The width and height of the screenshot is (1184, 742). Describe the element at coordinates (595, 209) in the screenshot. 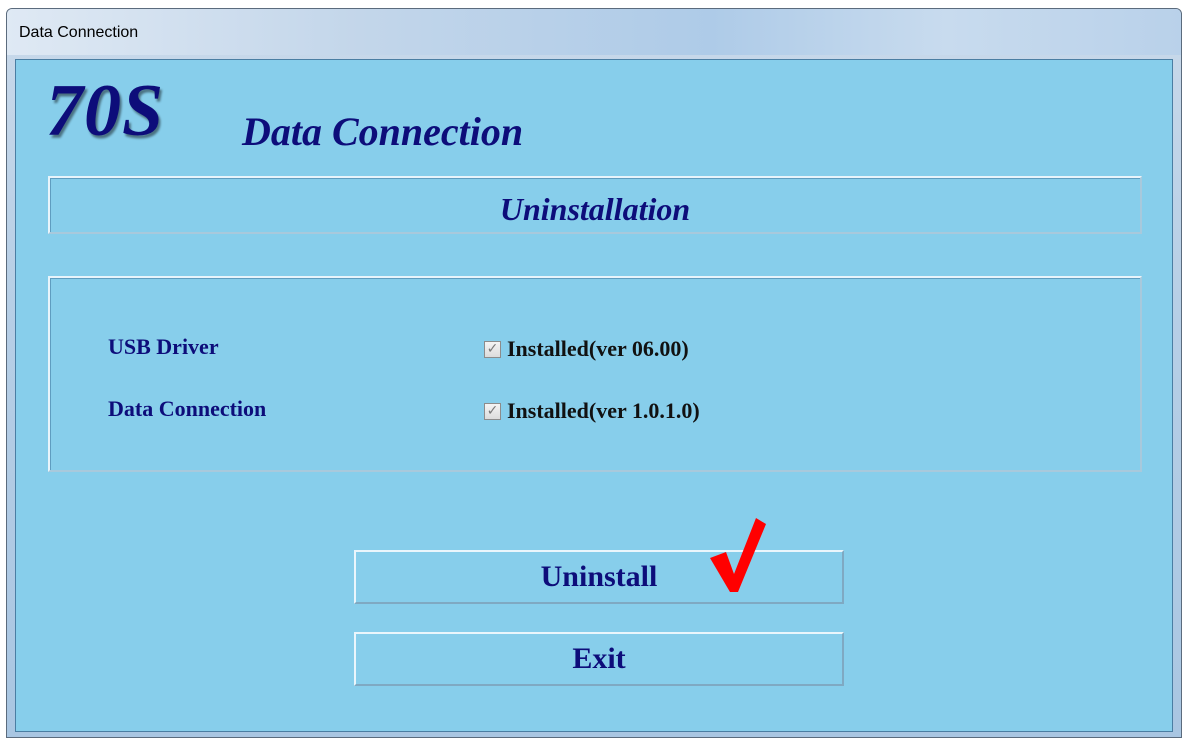

I see `section-title: Uninstallation` at that location.